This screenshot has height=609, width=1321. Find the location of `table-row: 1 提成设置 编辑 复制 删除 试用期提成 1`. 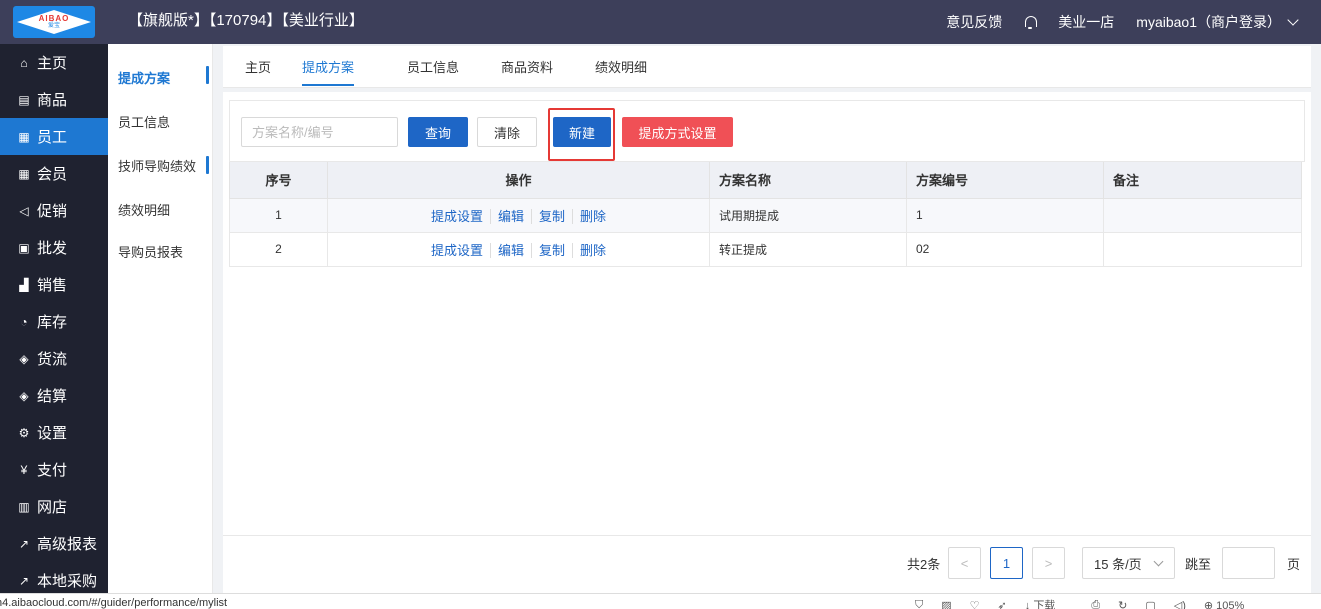

table-row: 1 提成设置 编辑 复制 删除 试用期提成 1 is located at coordinates (765, 215).